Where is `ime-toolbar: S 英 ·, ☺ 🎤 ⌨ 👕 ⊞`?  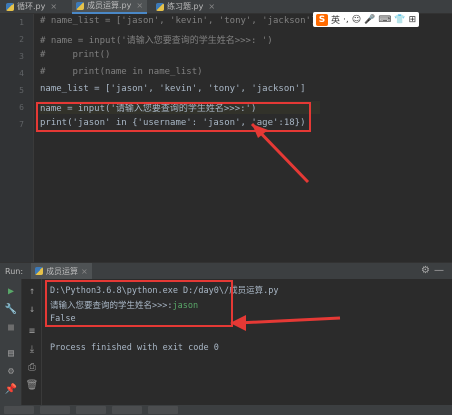 ime-toolbar: S 英 ·, ☺ 🎤 ⌨ 👕 ⊞ is located at coordinates (366, 19).